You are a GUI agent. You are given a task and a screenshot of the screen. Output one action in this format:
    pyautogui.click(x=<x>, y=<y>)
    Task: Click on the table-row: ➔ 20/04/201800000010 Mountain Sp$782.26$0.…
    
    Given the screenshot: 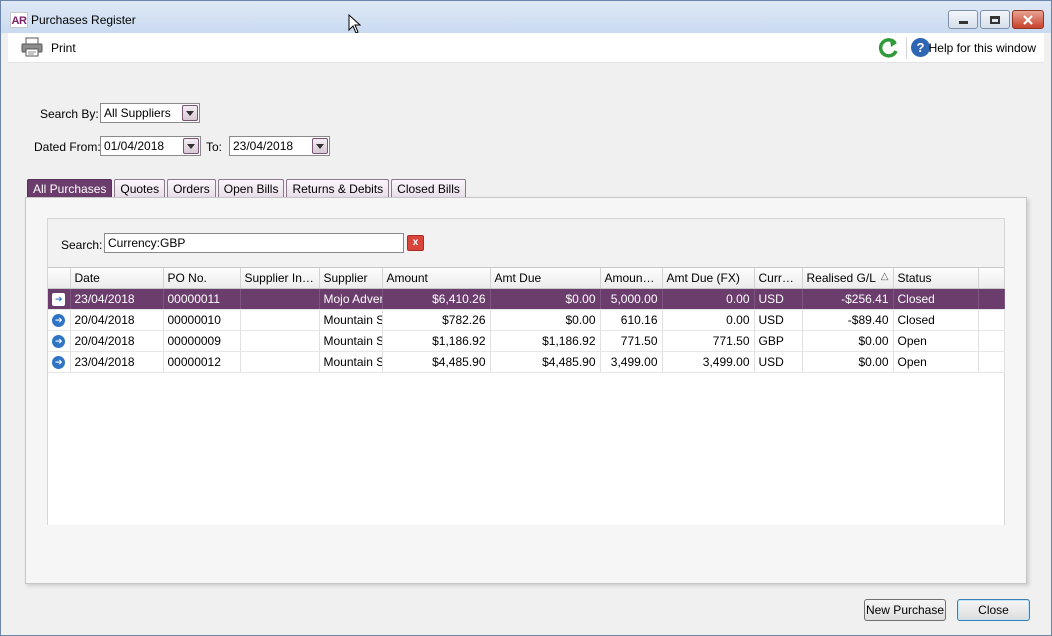 What is the action you would take?
    pyautogui.click(x=526, y=320)
    